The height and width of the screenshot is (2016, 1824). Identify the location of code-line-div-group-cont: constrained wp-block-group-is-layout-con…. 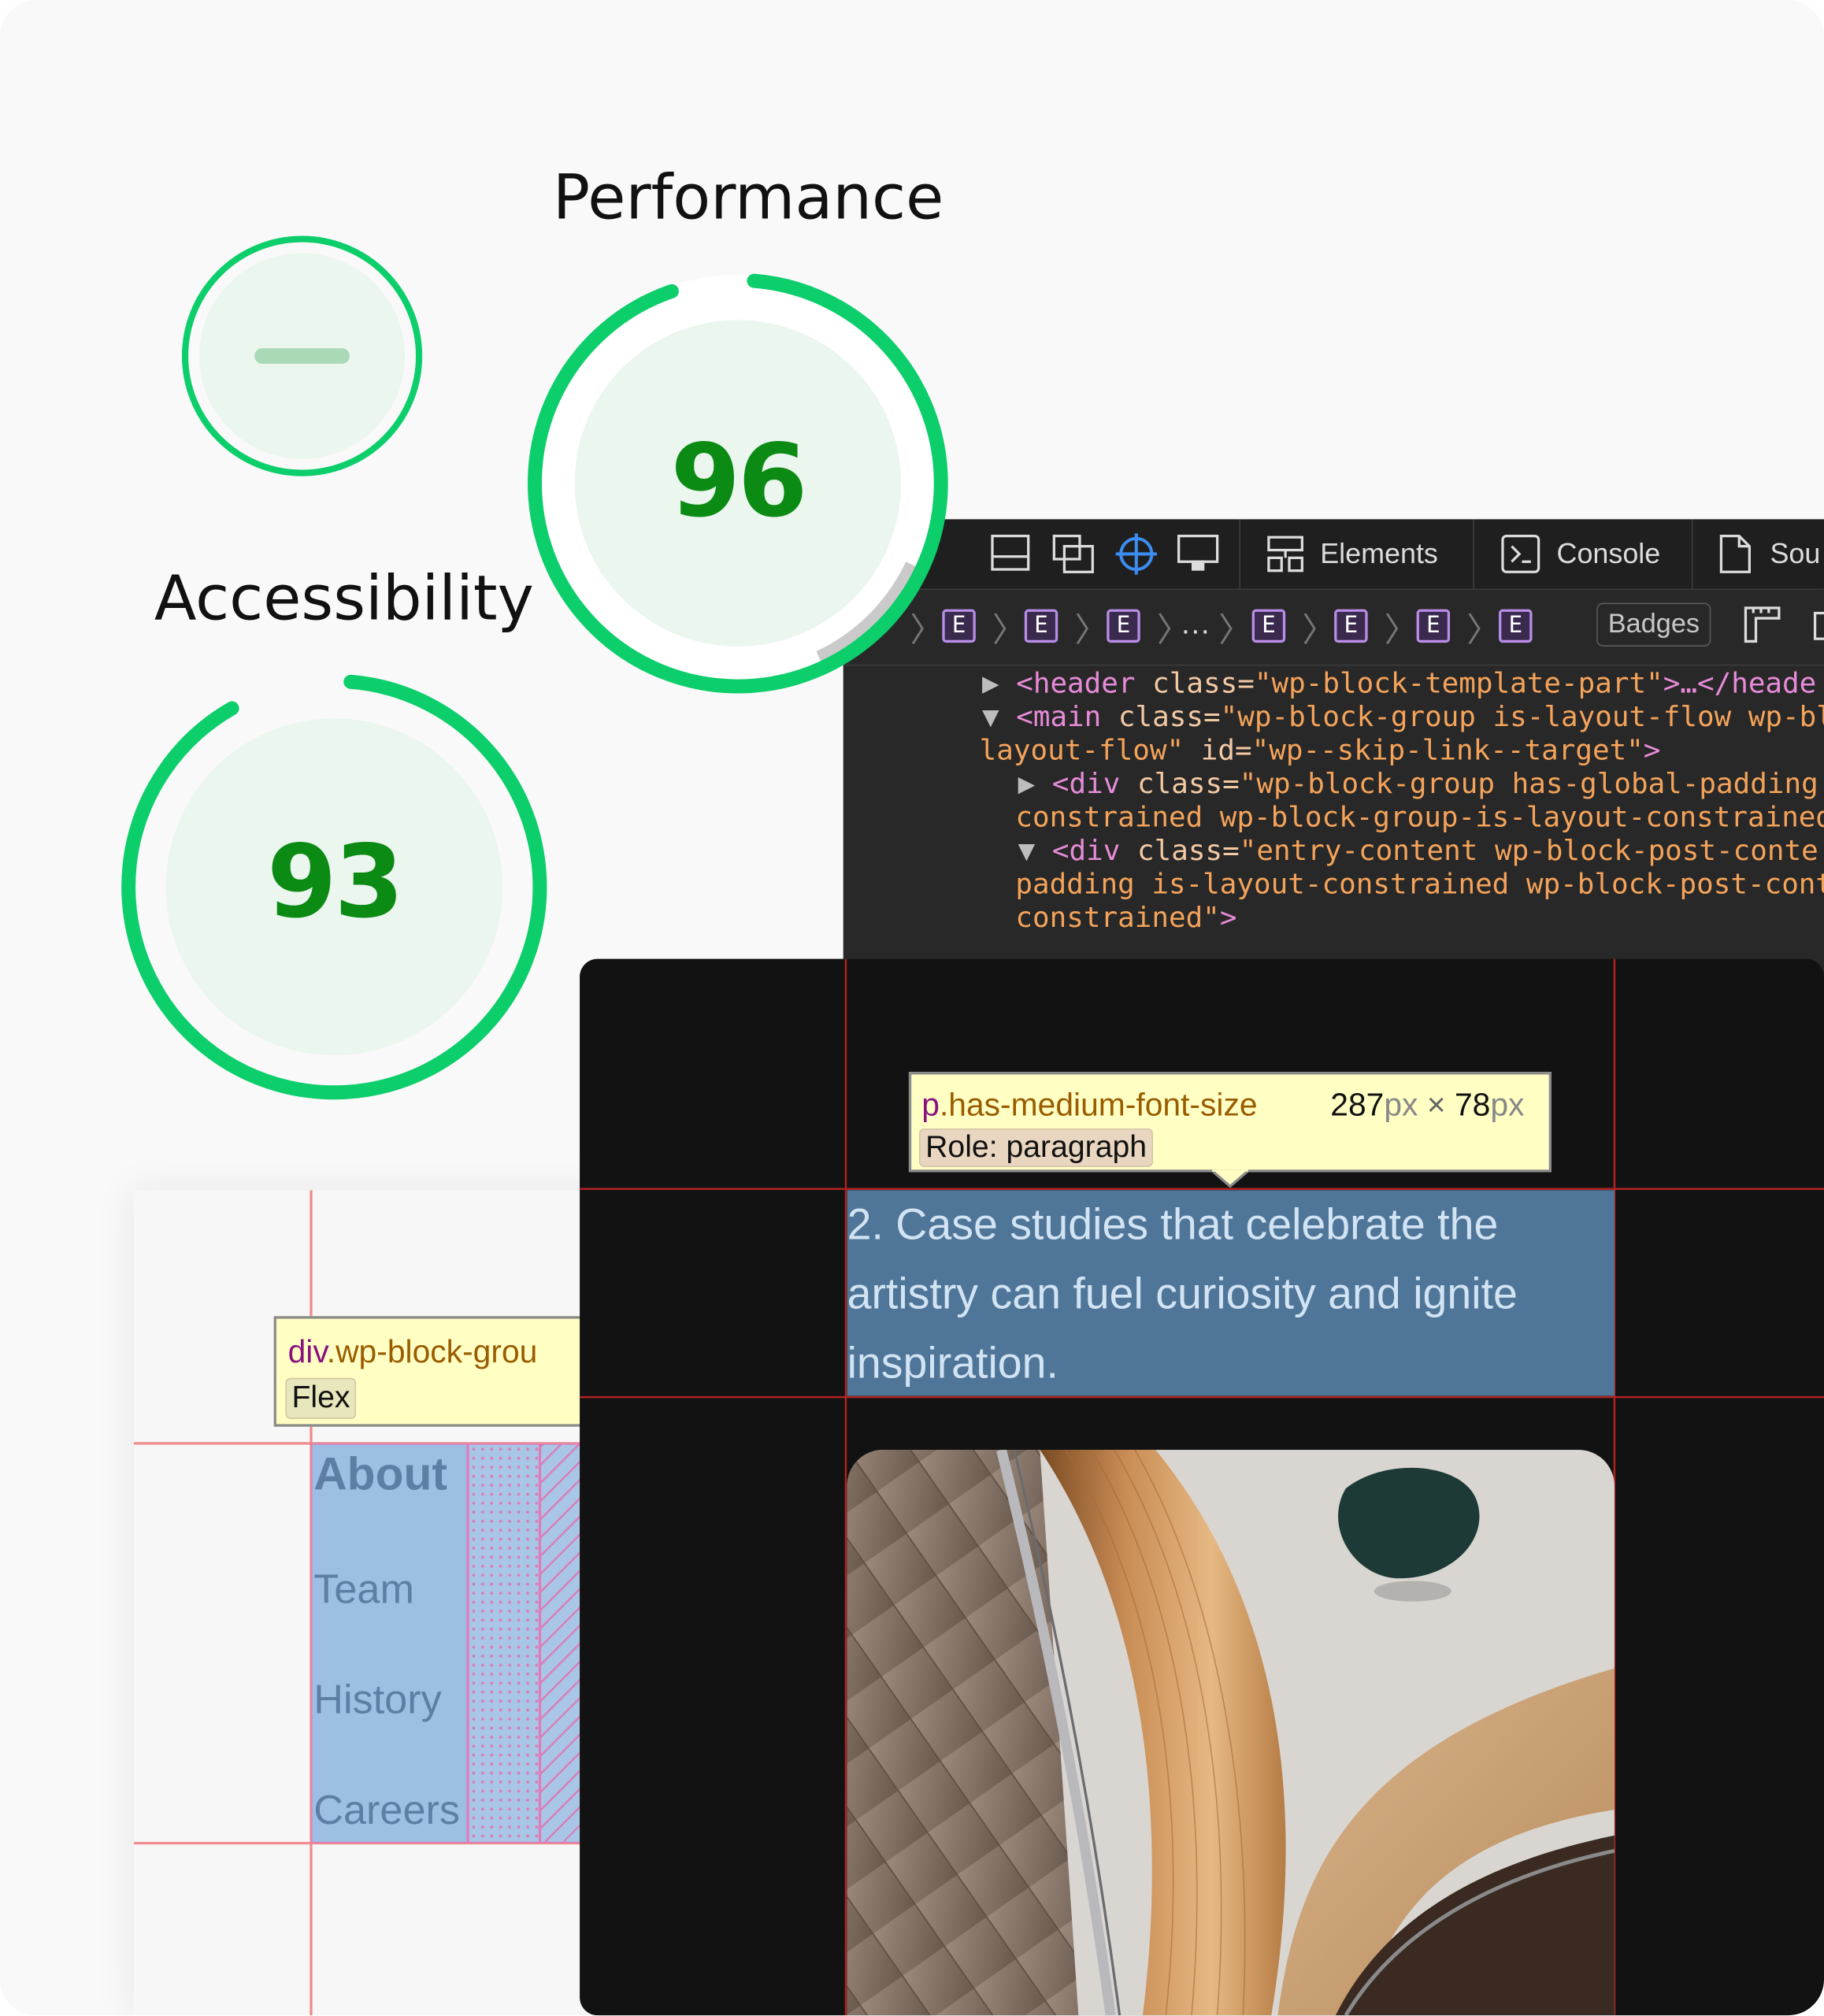
(1419, 818).